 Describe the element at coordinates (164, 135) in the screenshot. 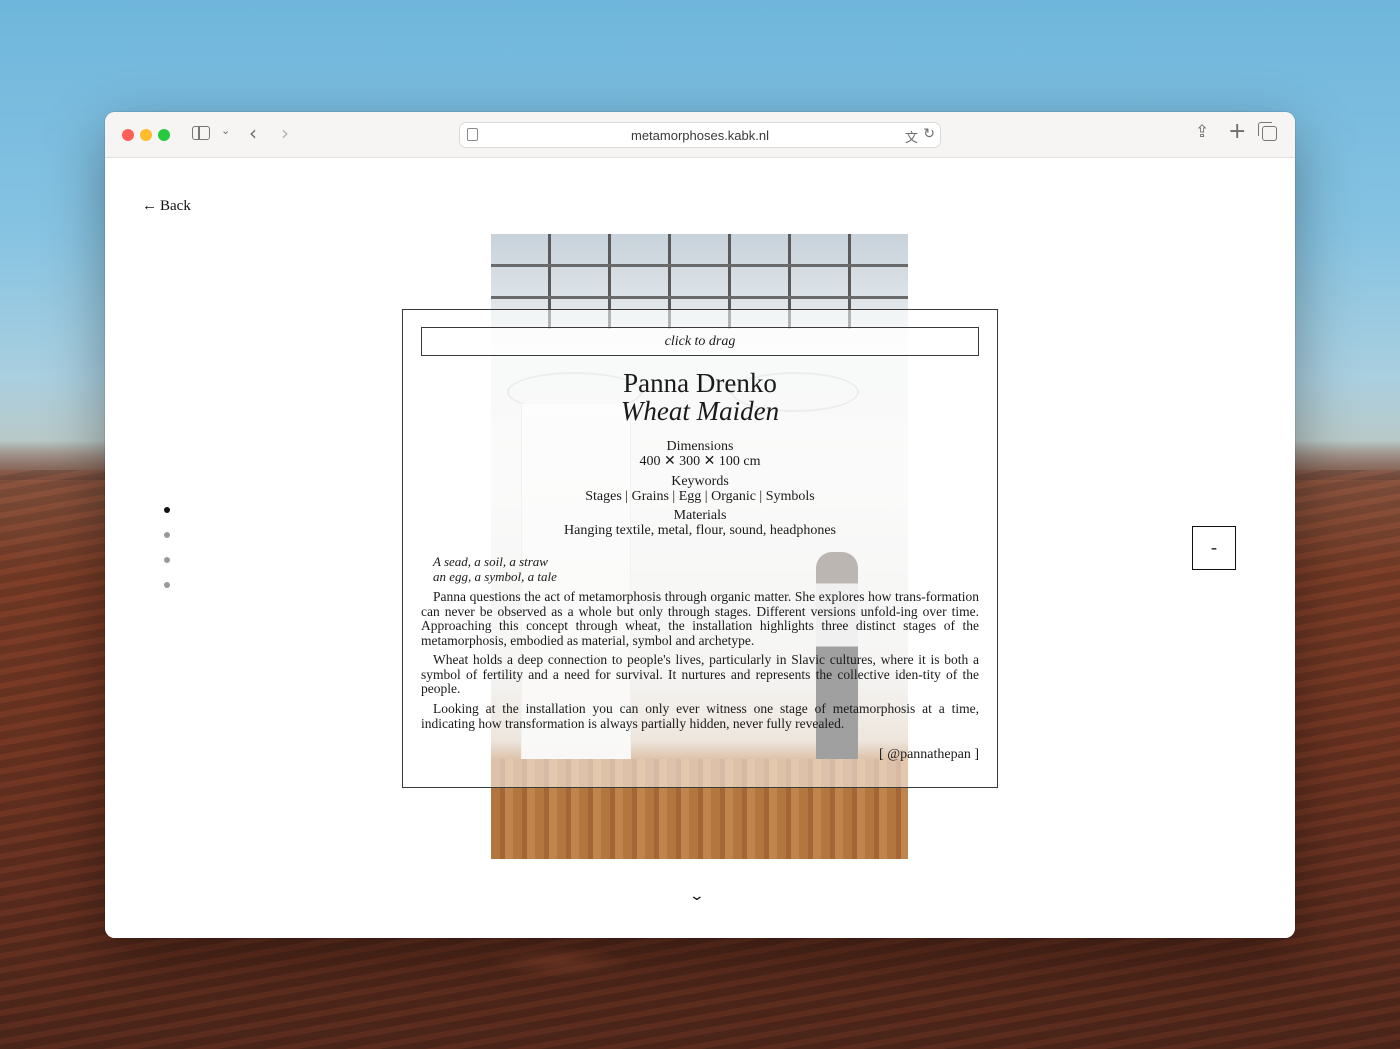

I see `zoom-window-button` at that location.